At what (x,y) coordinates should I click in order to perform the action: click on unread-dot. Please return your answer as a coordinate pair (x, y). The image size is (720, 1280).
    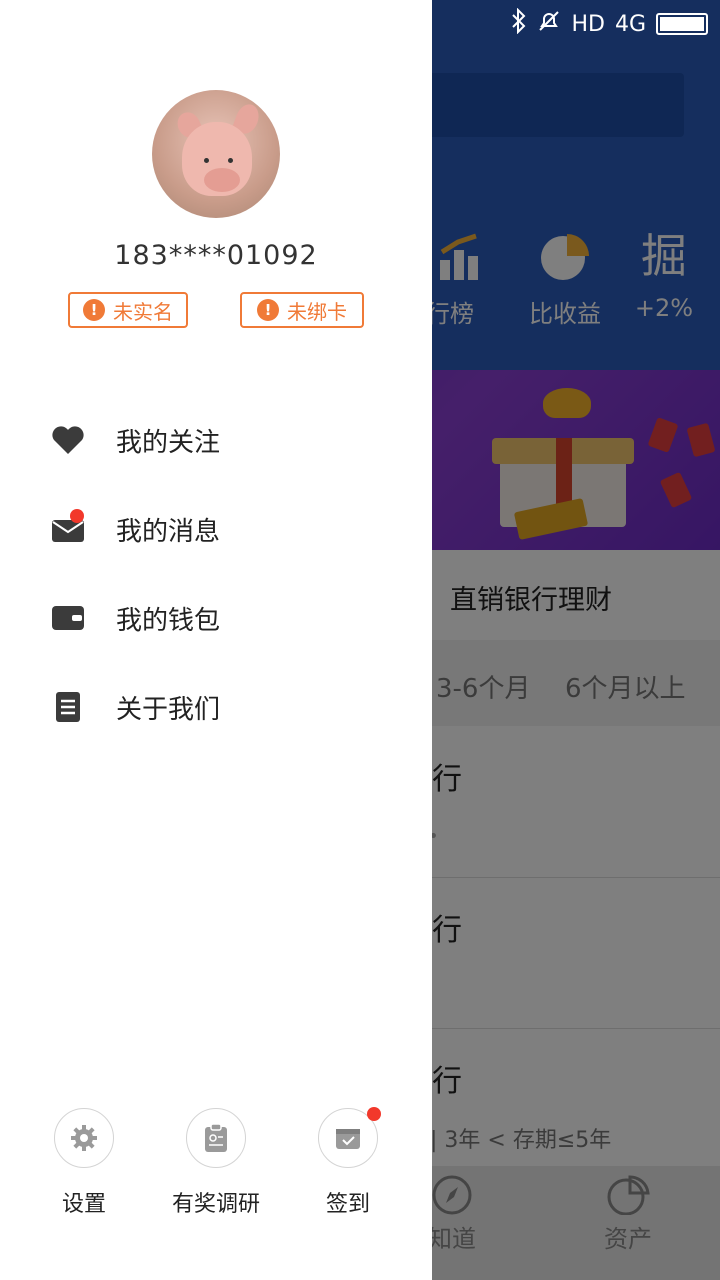
    Looking at the image, I should click on (77, 516).